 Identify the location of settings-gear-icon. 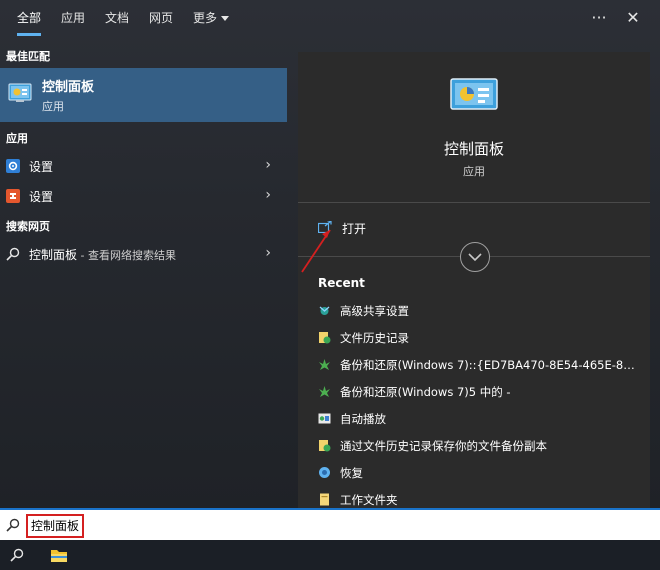
(13, 166).